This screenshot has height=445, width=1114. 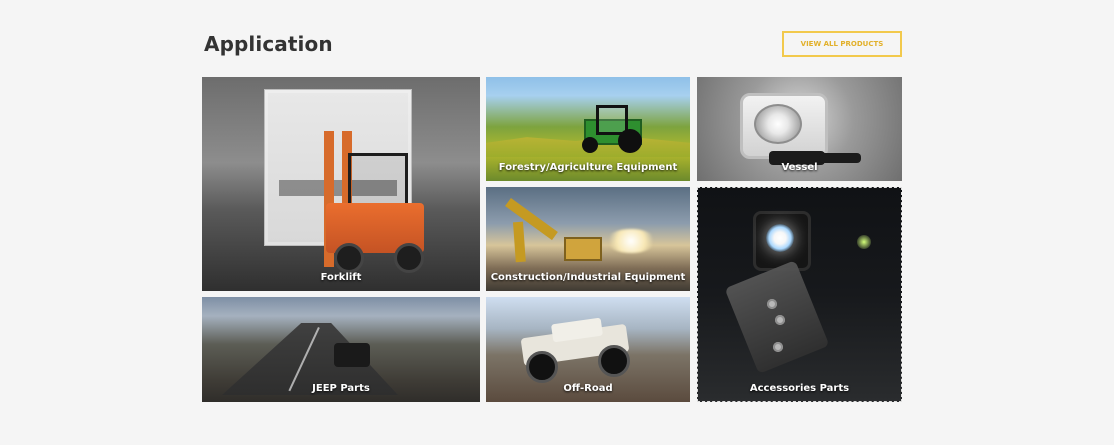 I want to click on excavator-body, so click(x=583, y=249).